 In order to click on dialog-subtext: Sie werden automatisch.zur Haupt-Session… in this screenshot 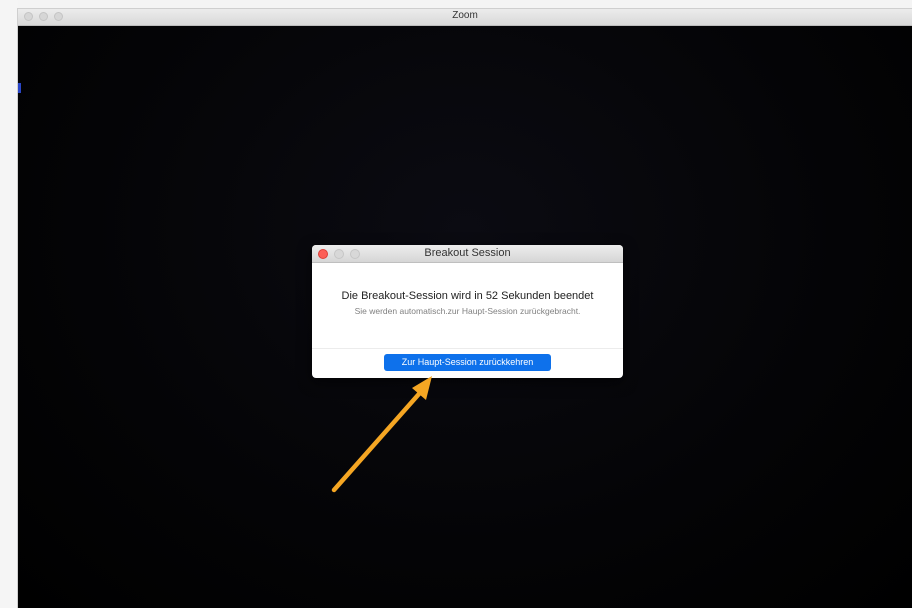, I will do `click(467, 311)`.